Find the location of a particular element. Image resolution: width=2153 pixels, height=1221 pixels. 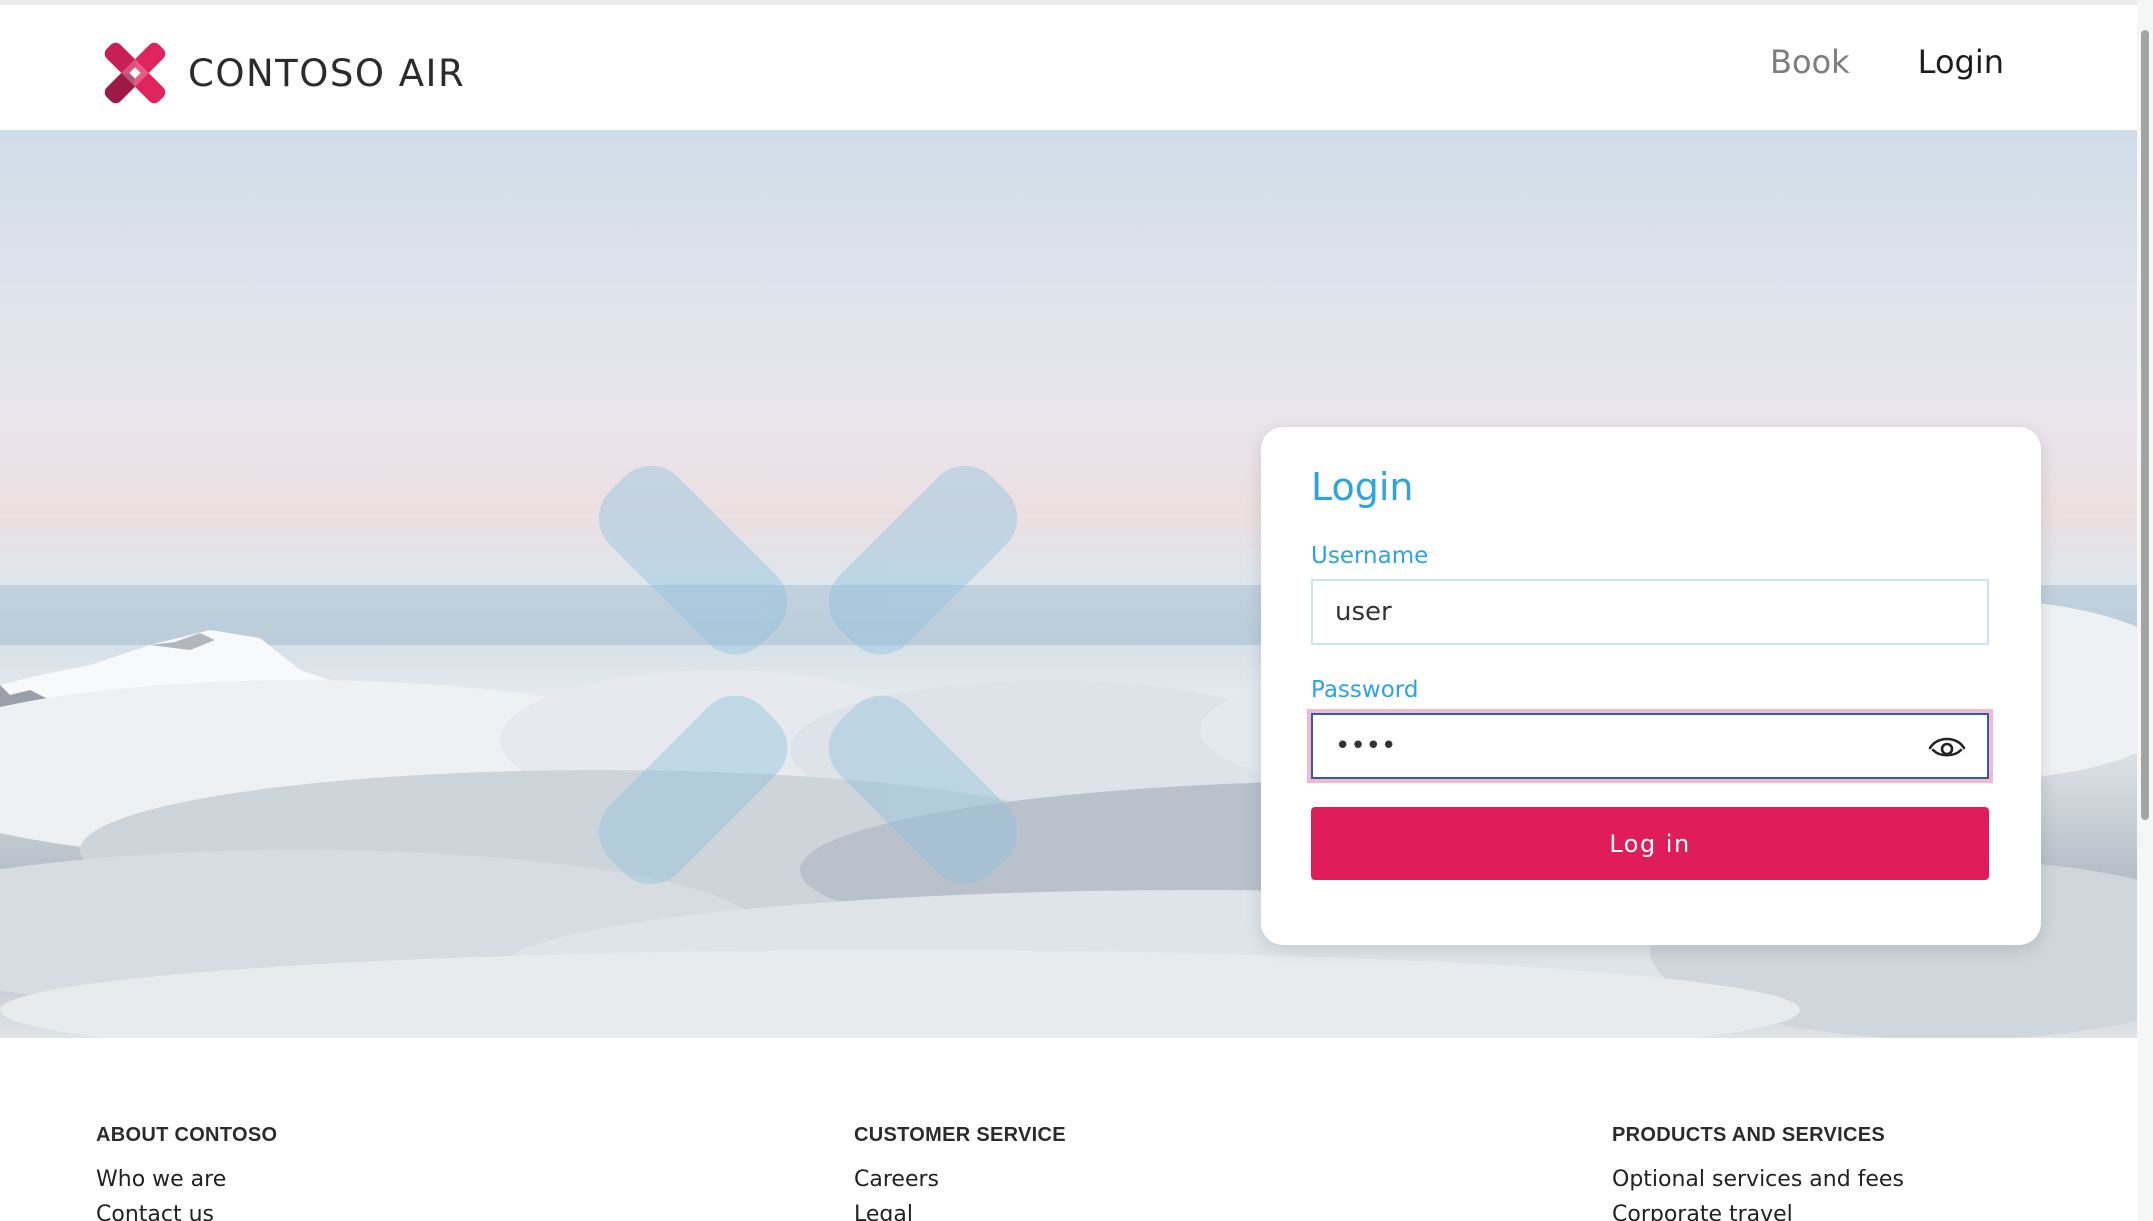

footer-link-contact-us: Contact us is located at coordinates (186, 1211).